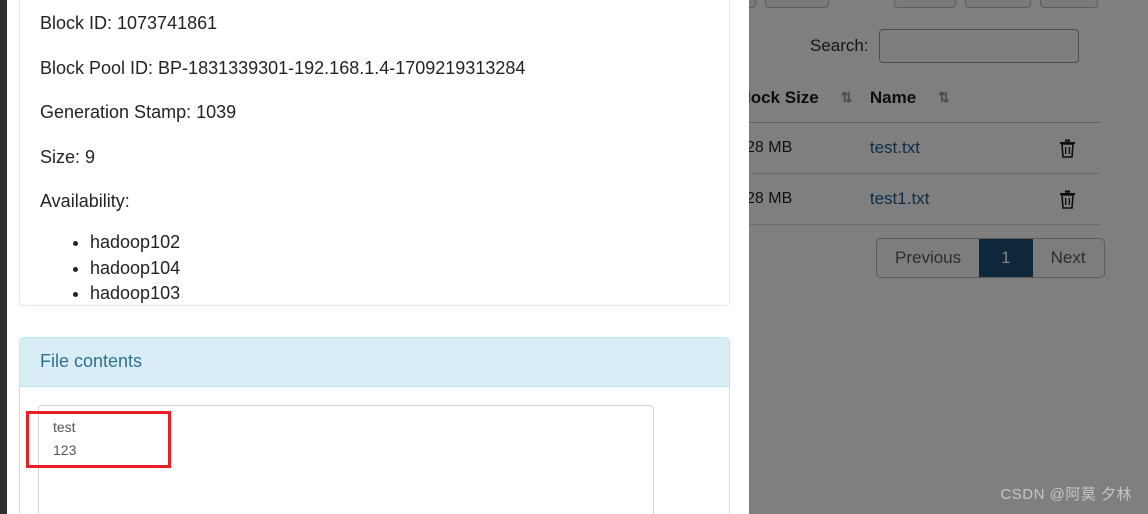 The height and width of the screenshot is (514, 1148). Describe the element at coordinates (952, 199) in the screenshot. I see `cell-name: test1.txt` at that location.